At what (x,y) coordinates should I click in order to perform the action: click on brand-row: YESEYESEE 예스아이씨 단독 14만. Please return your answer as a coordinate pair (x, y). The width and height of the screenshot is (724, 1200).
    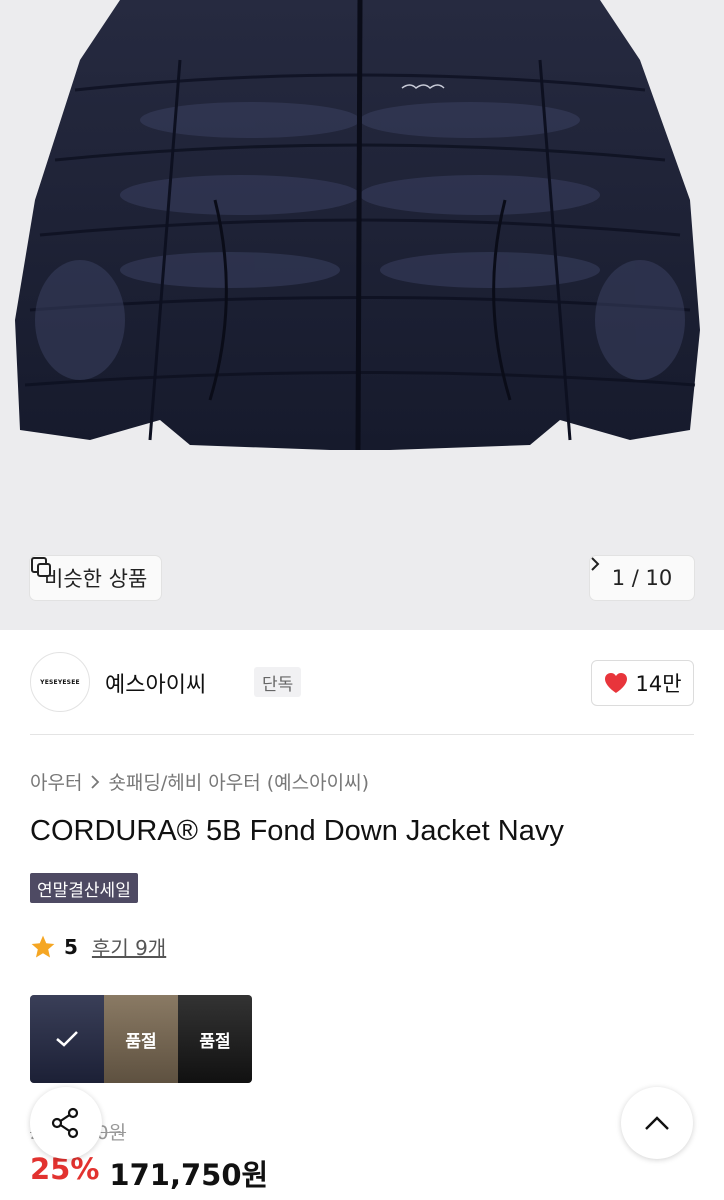
    Looking at the image, I should click on (362, 682).